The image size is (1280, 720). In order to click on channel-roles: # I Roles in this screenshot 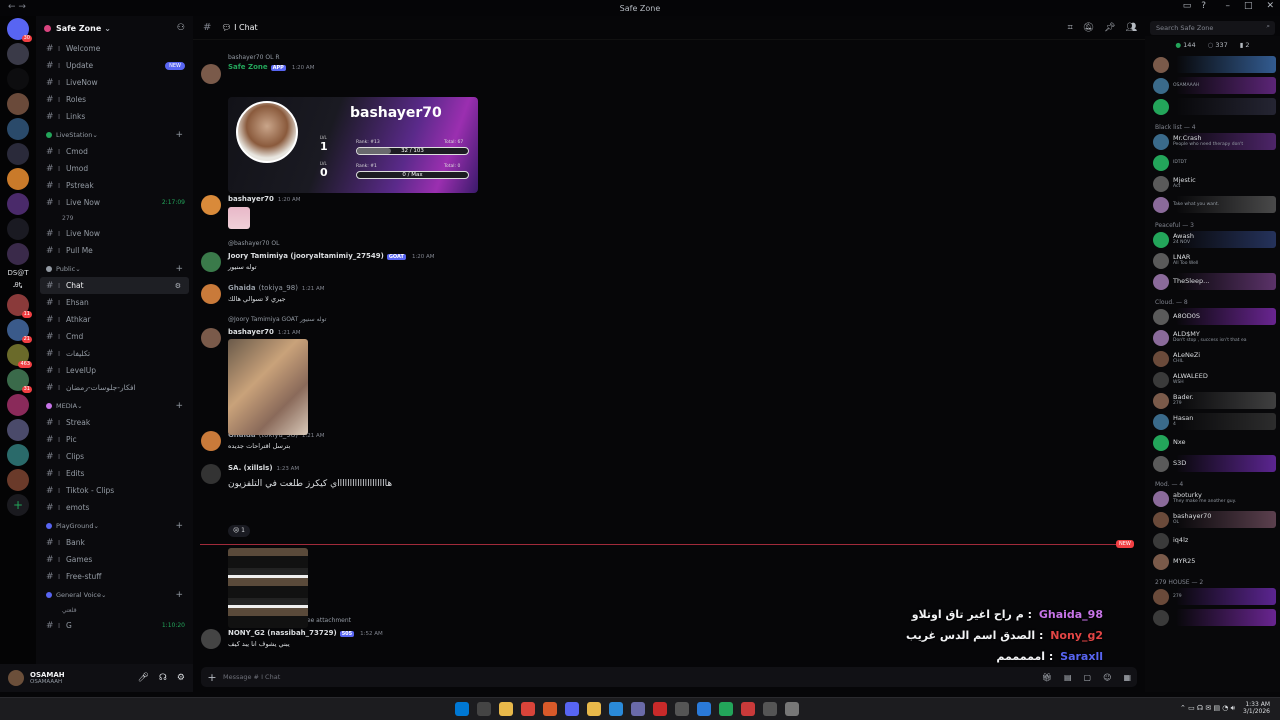, I will do `click(114, 99)`.